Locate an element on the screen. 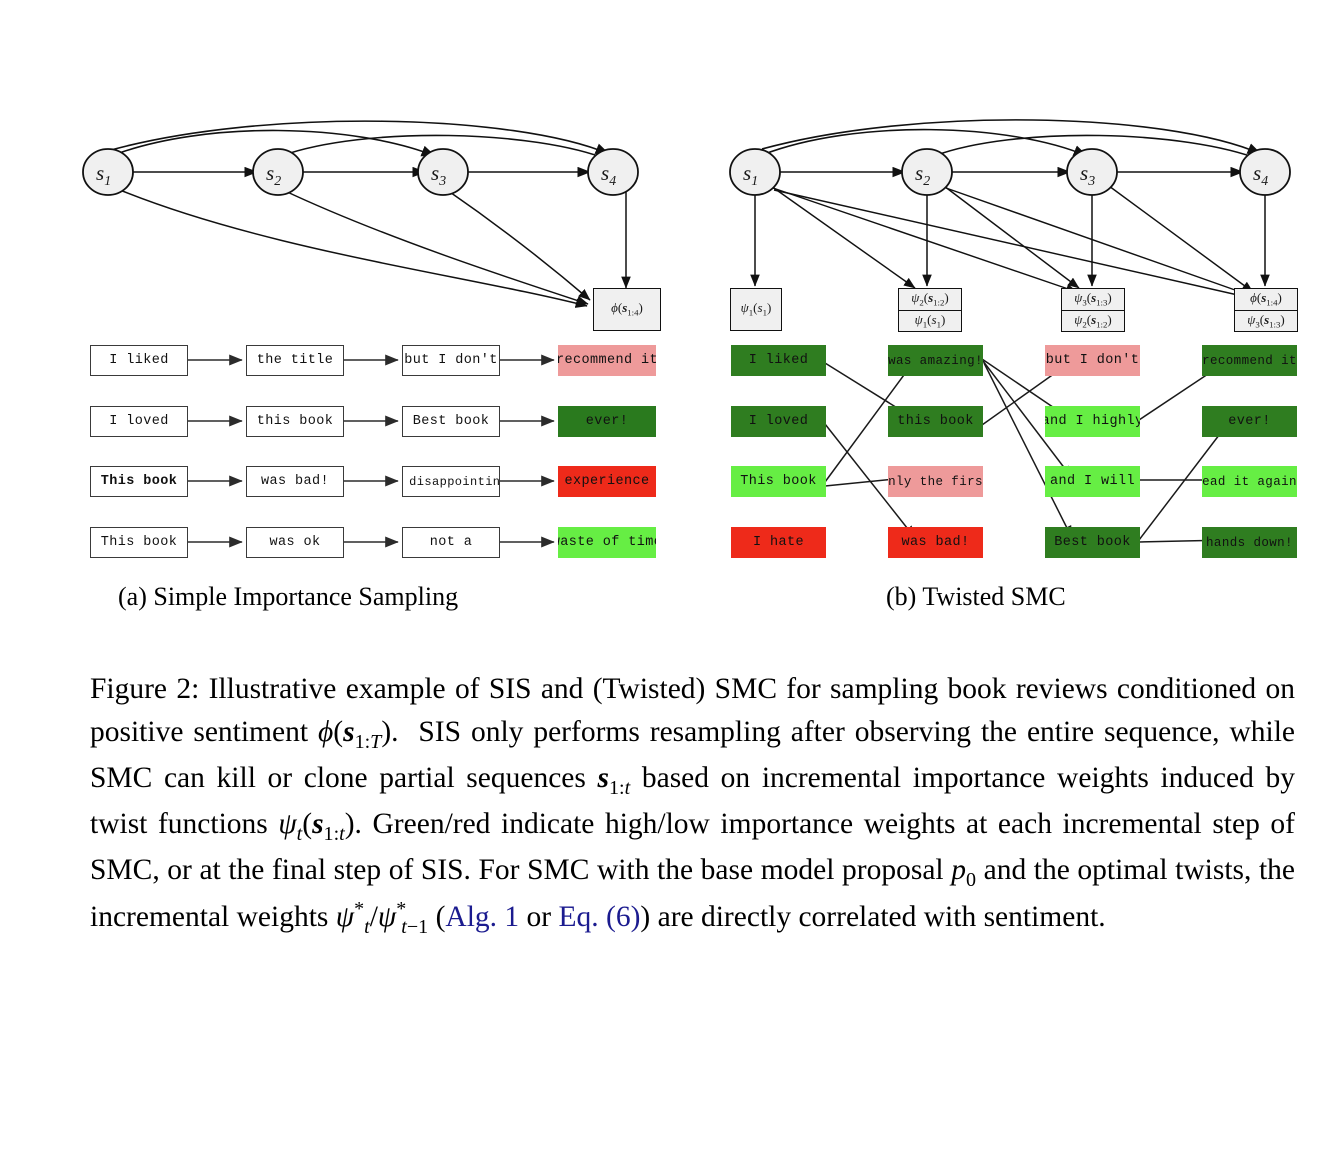 Image resolution: width=1318 pixels, height=1170 pixels. token-box: and I highly is located at coordinates (1092, 421).